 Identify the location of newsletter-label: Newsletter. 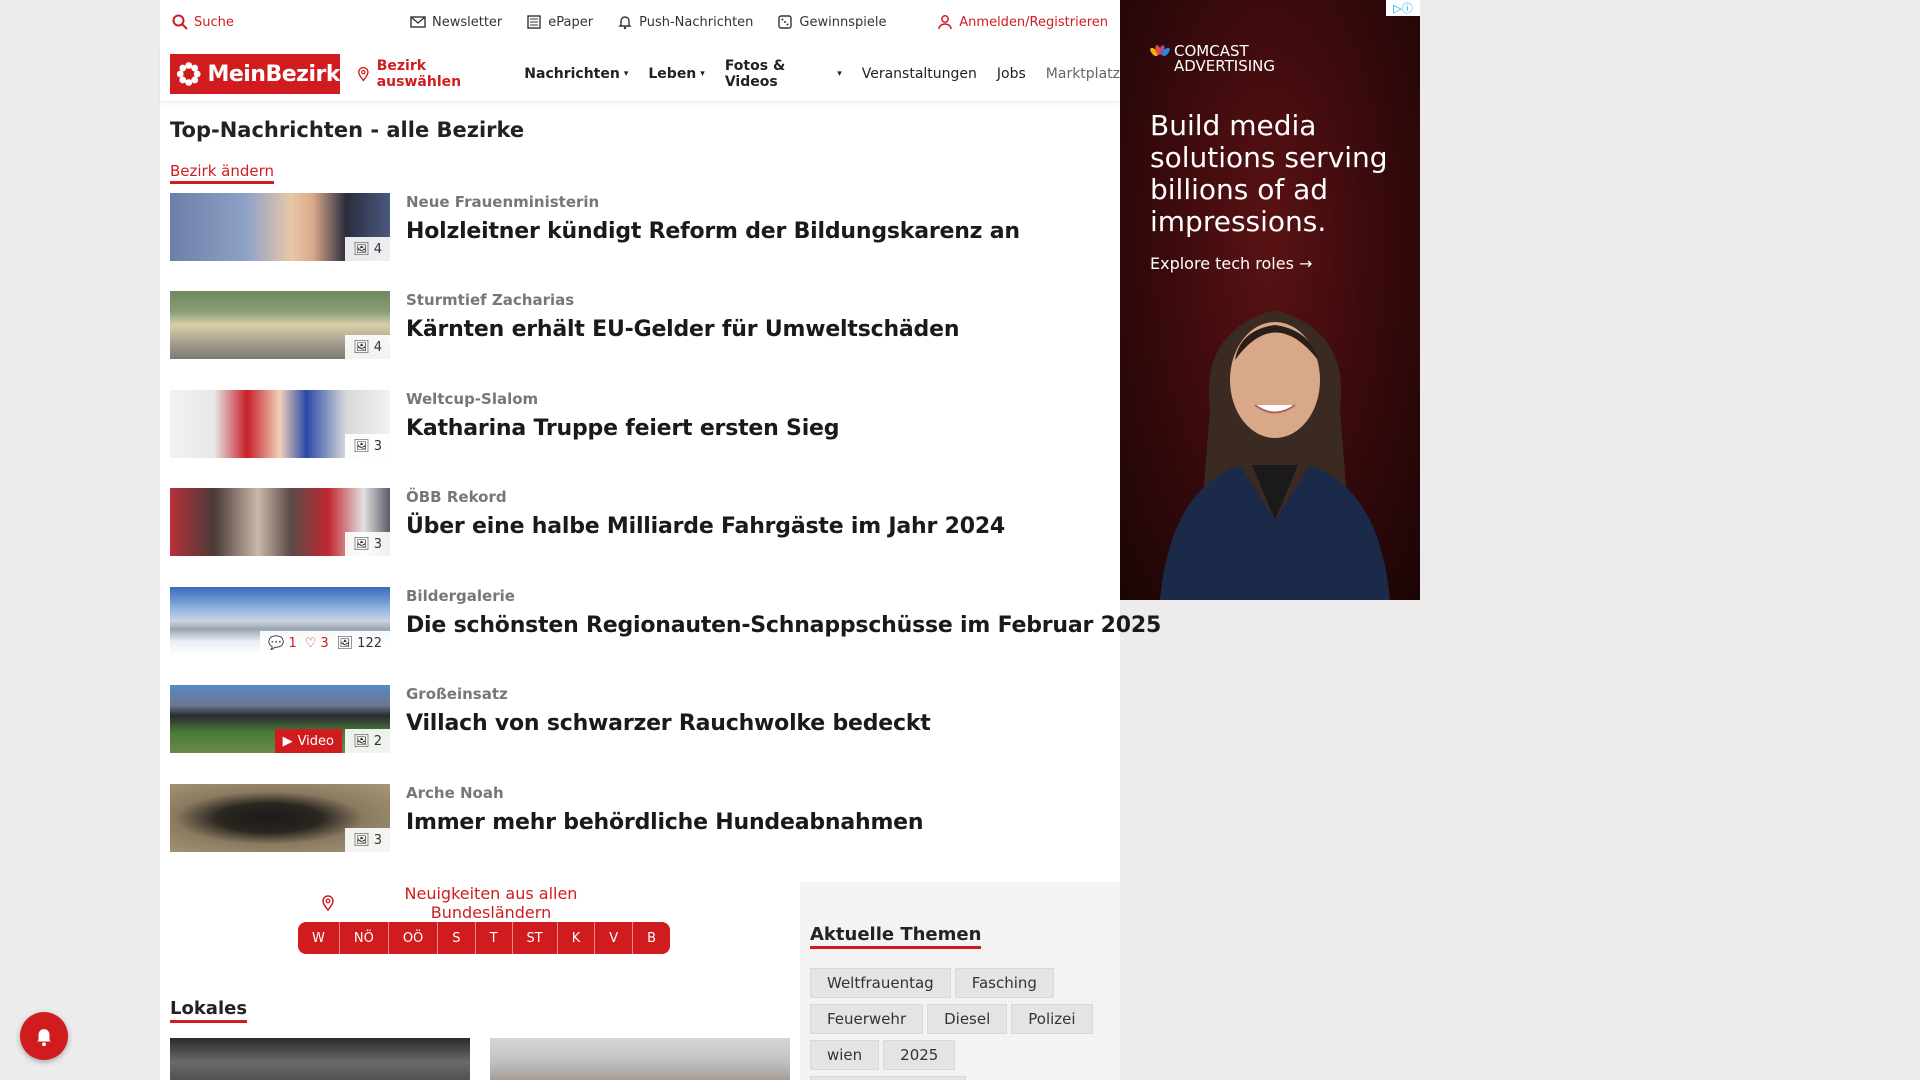
(467, 22).